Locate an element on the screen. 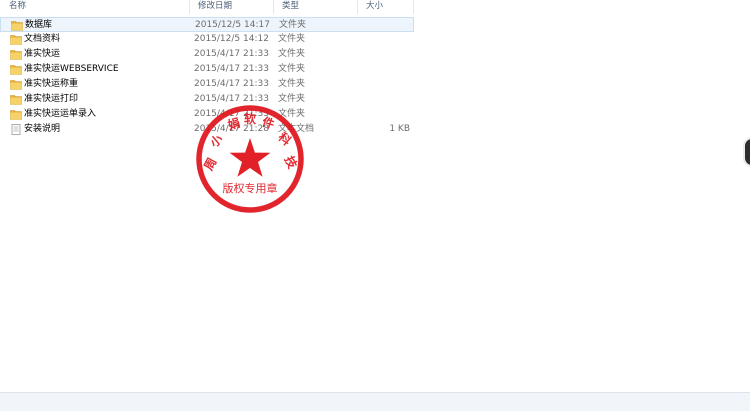 This screenshot has height=411, width=750. file-date: 2015/12/5 14:17 is located at coordinates (232, 25).